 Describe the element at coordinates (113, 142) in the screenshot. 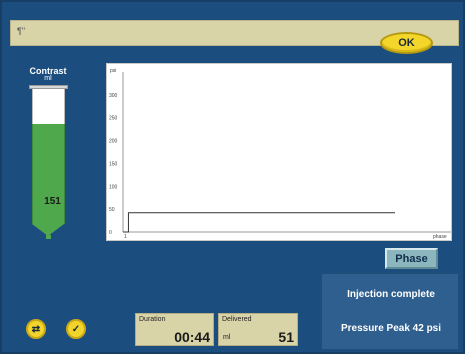

I see `y-tick-label: 200` at that location.